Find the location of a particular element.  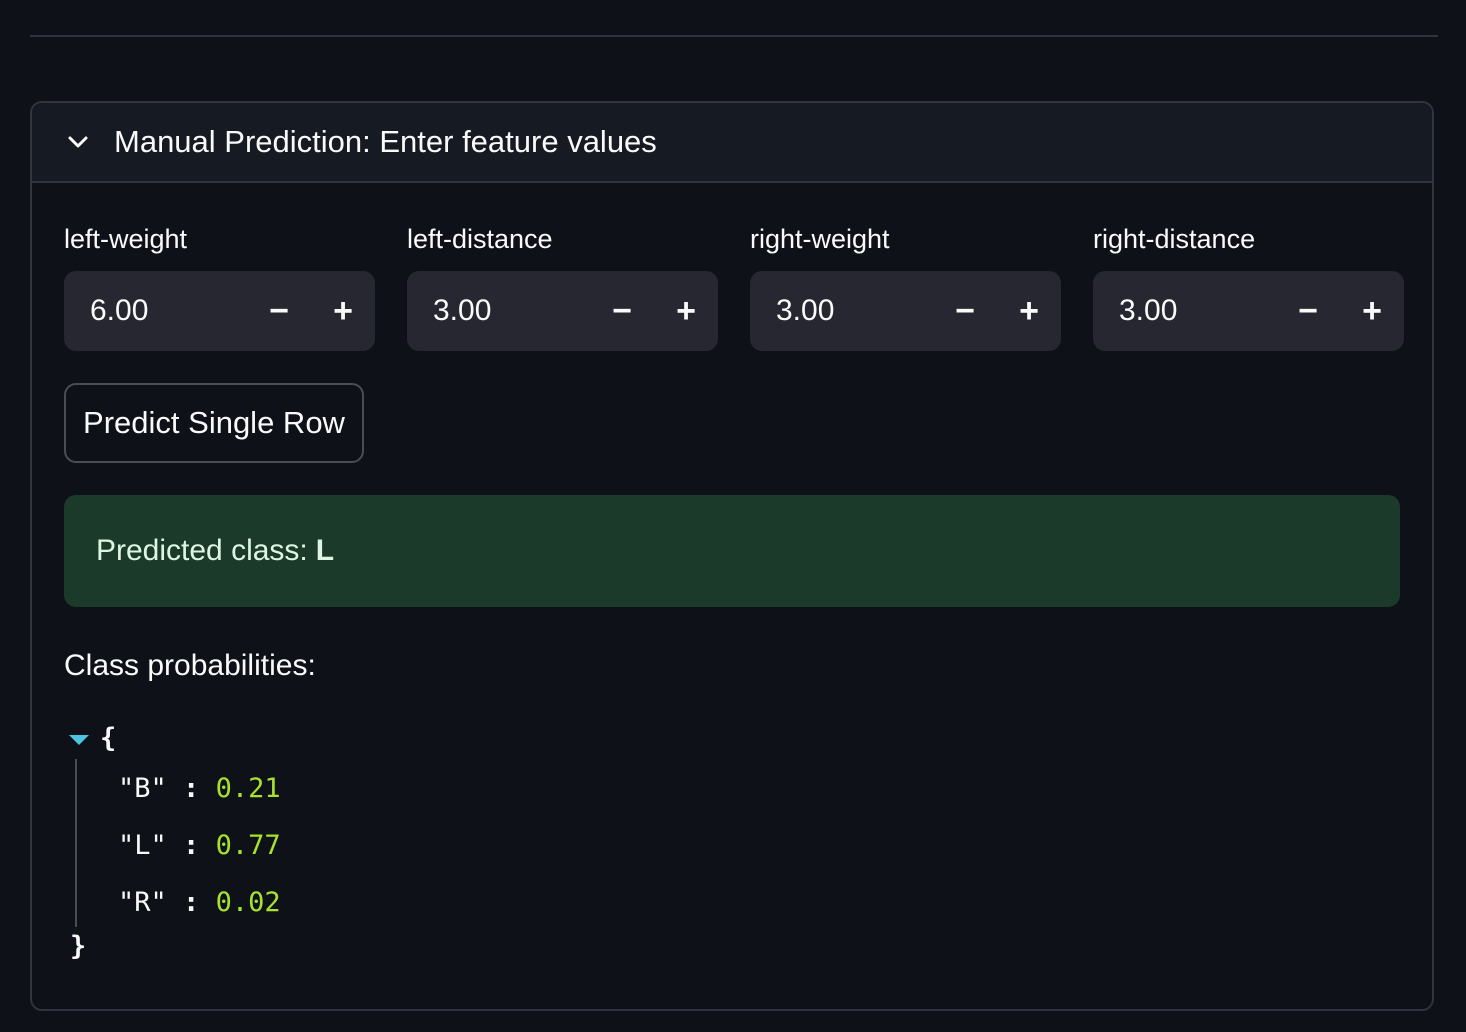

field-left-weight: left-weight 6.00 − + is located at coordinates (219, 286).